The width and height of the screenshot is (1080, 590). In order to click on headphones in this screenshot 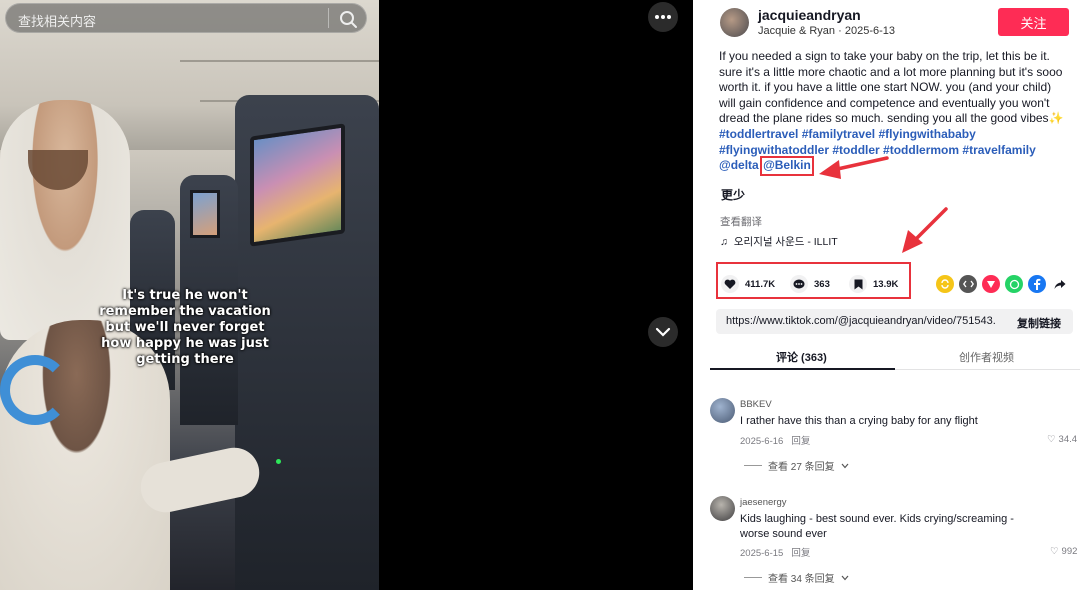, I will do `click(35, 390)`.